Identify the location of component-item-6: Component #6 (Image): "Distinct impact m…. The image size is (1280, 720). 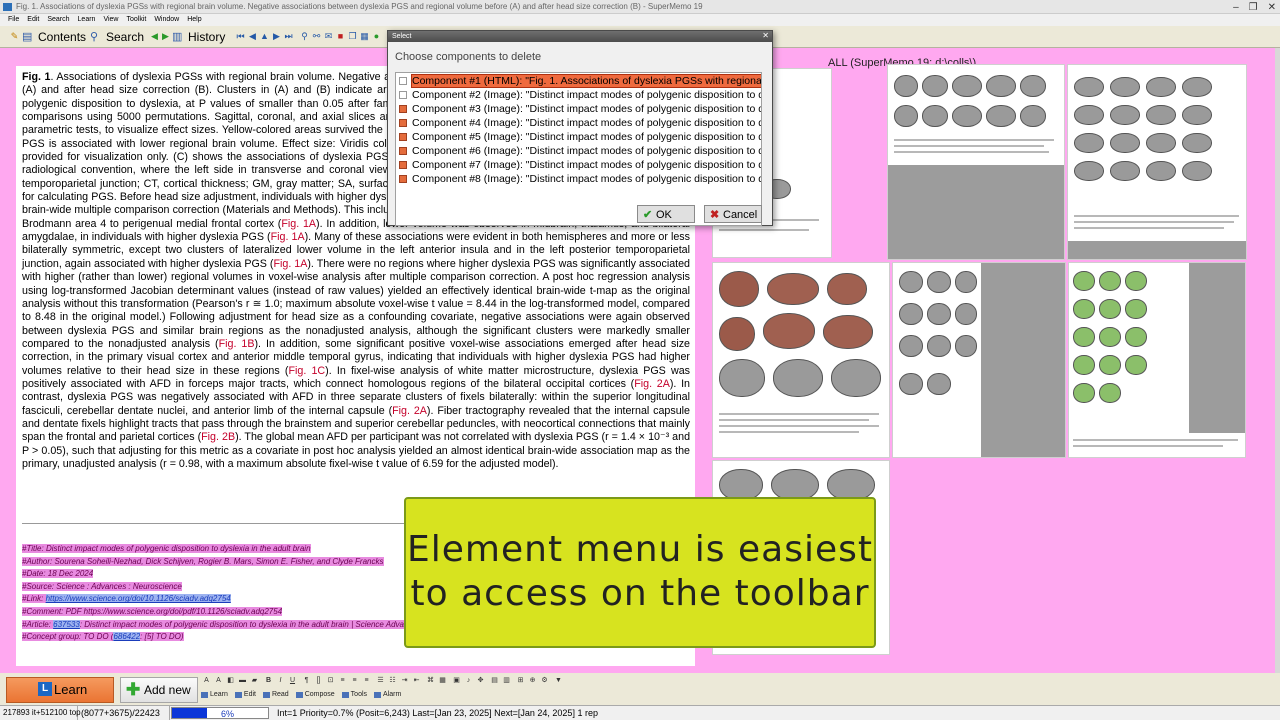
(578, 151).